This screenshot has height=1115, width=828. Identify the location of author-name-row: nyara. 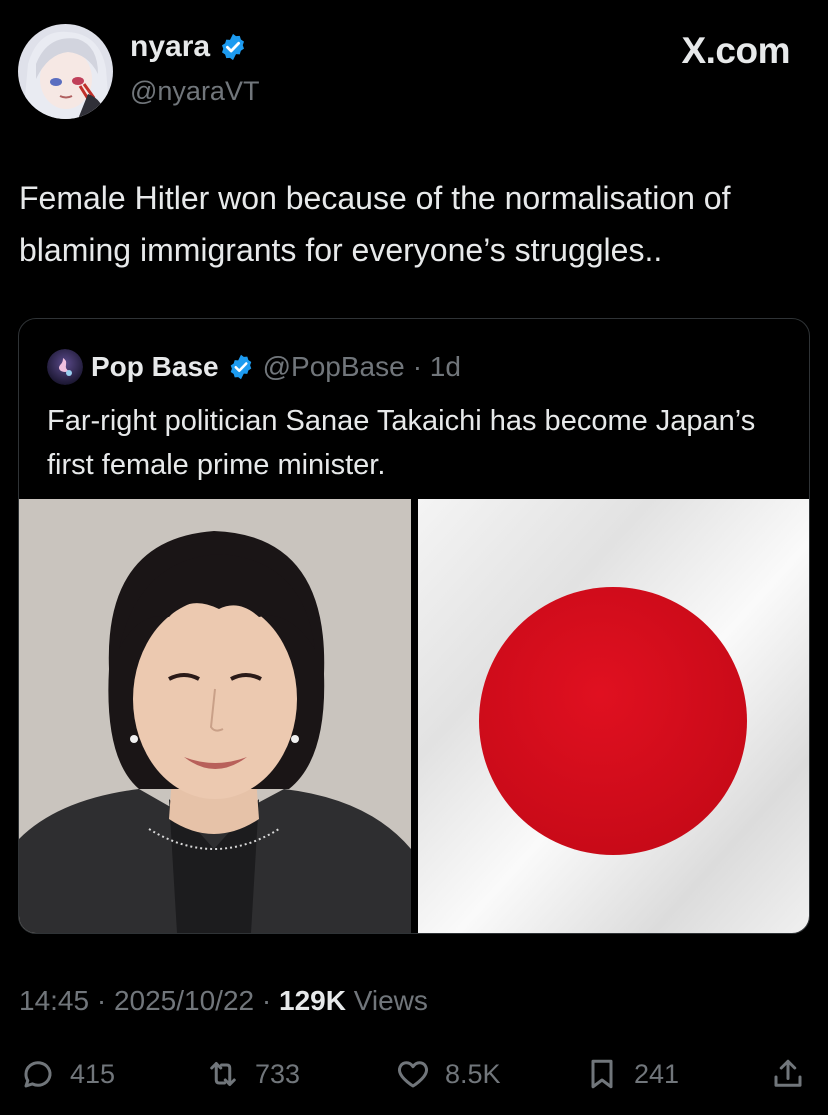
(189, 47).